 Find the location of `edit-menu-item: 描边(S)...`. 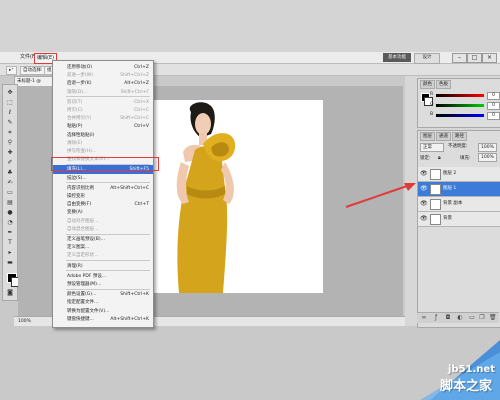

edit-menu-item: 描边(S)... is located at coordinates (103, 178).